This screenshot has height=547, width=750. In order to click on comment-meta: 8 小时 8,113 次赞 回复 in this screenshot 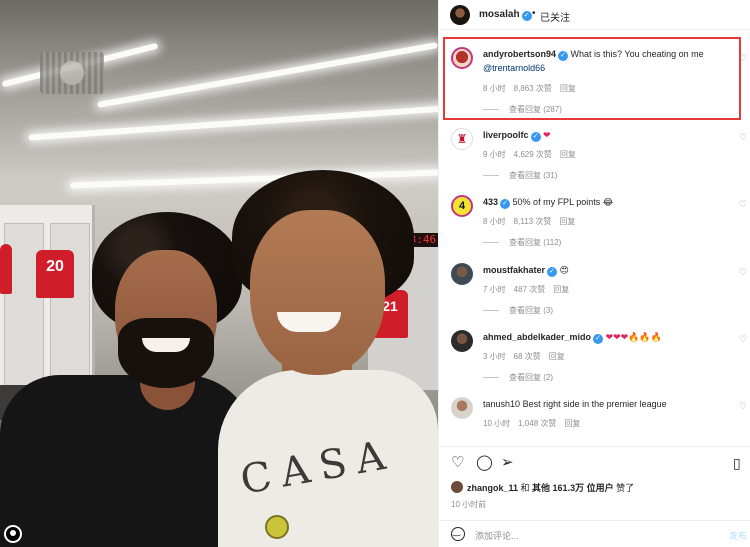, I will do `click(529, 221)`.